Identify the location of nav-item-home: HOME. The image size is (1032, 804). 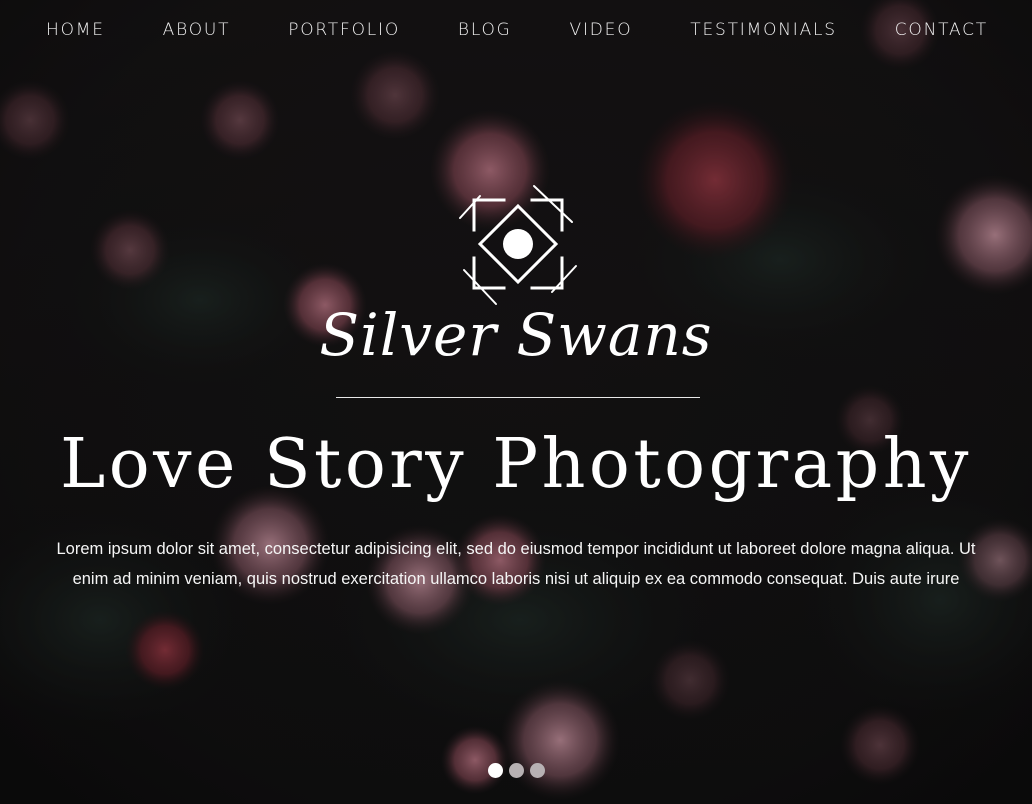
(75, 30).